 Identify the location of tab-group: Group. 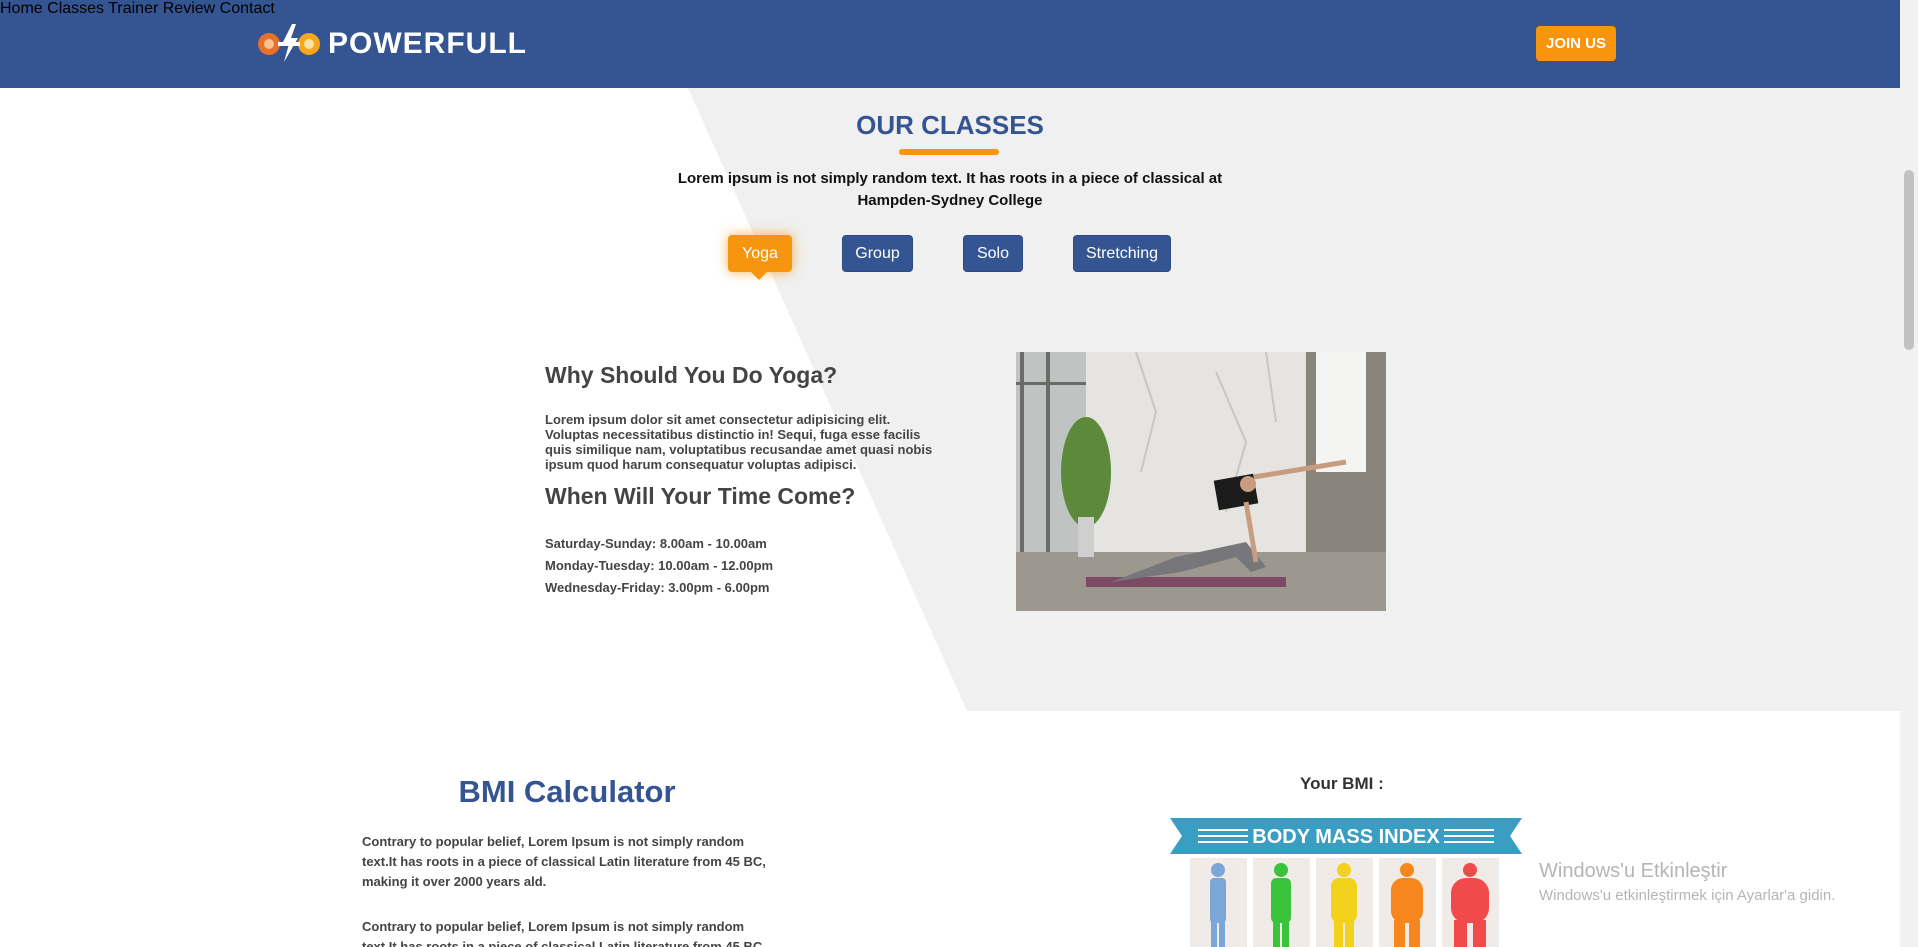
(877, 253).